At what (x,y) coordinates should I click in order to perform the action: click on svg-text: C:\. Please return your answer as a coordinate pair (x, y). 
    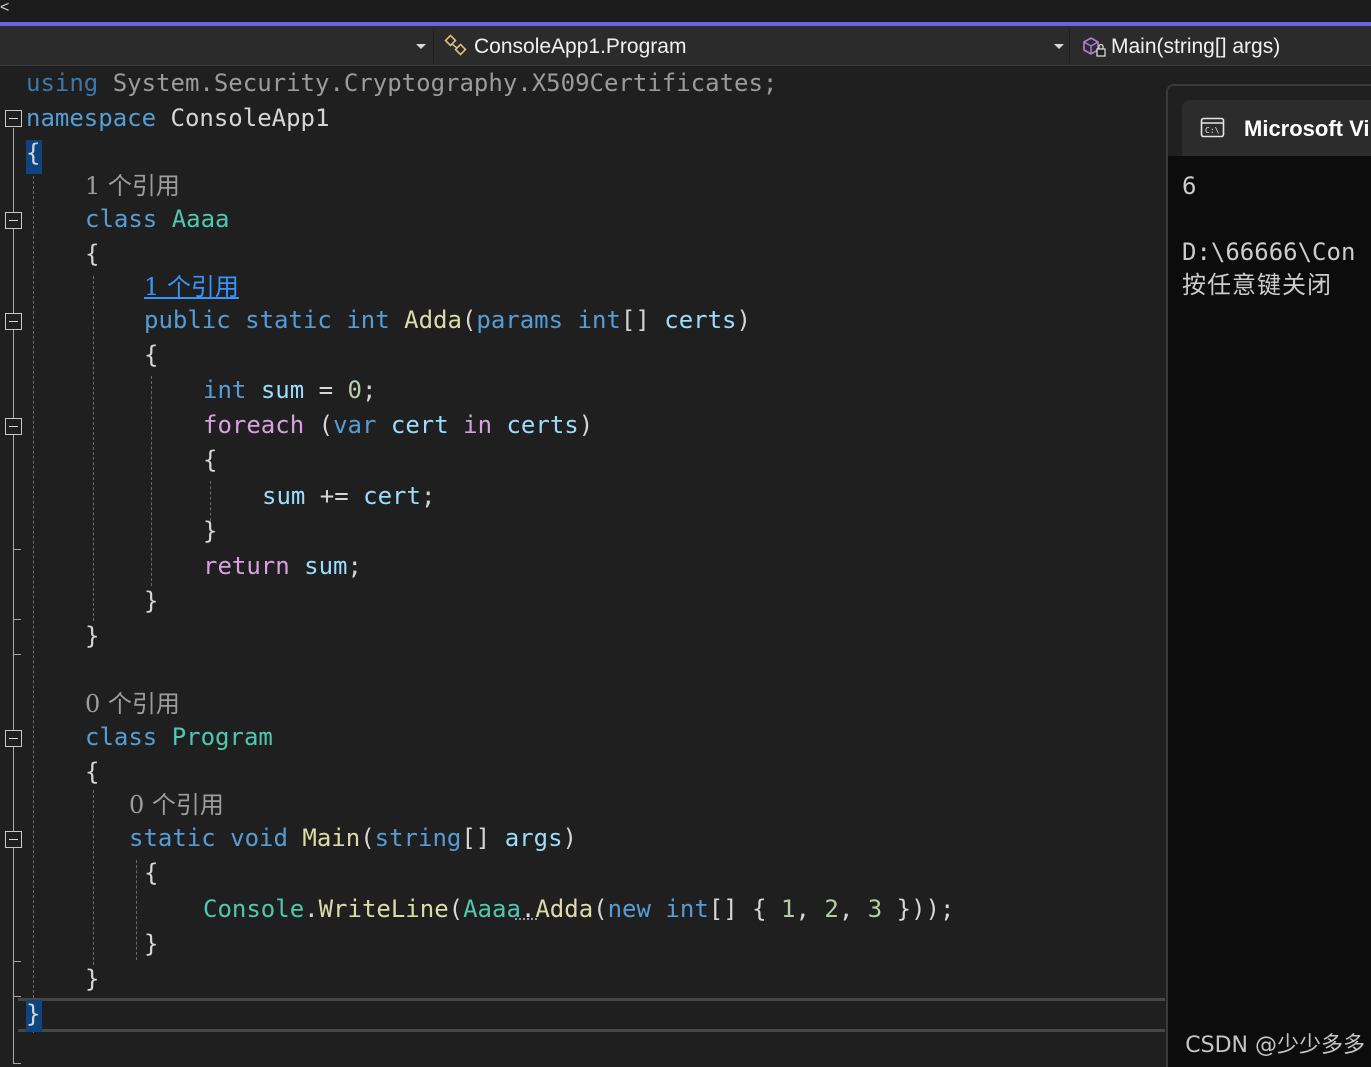
    Looking at the image, I should click on (1212, 130).